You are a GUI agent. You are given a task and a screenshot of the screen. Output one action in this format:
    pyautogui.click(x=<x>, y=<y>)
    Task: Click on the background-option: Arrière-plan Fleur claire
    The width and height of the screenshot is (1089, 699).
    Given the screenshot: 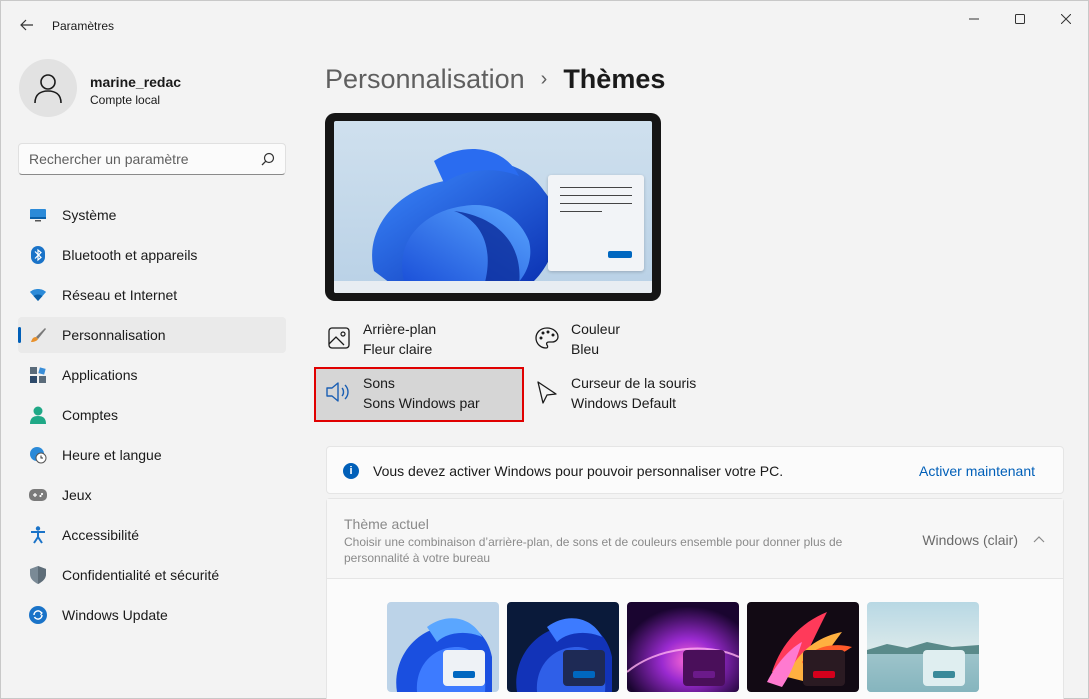 What is the action you would take?
    pyautogui.click(x=421, y=341)
    